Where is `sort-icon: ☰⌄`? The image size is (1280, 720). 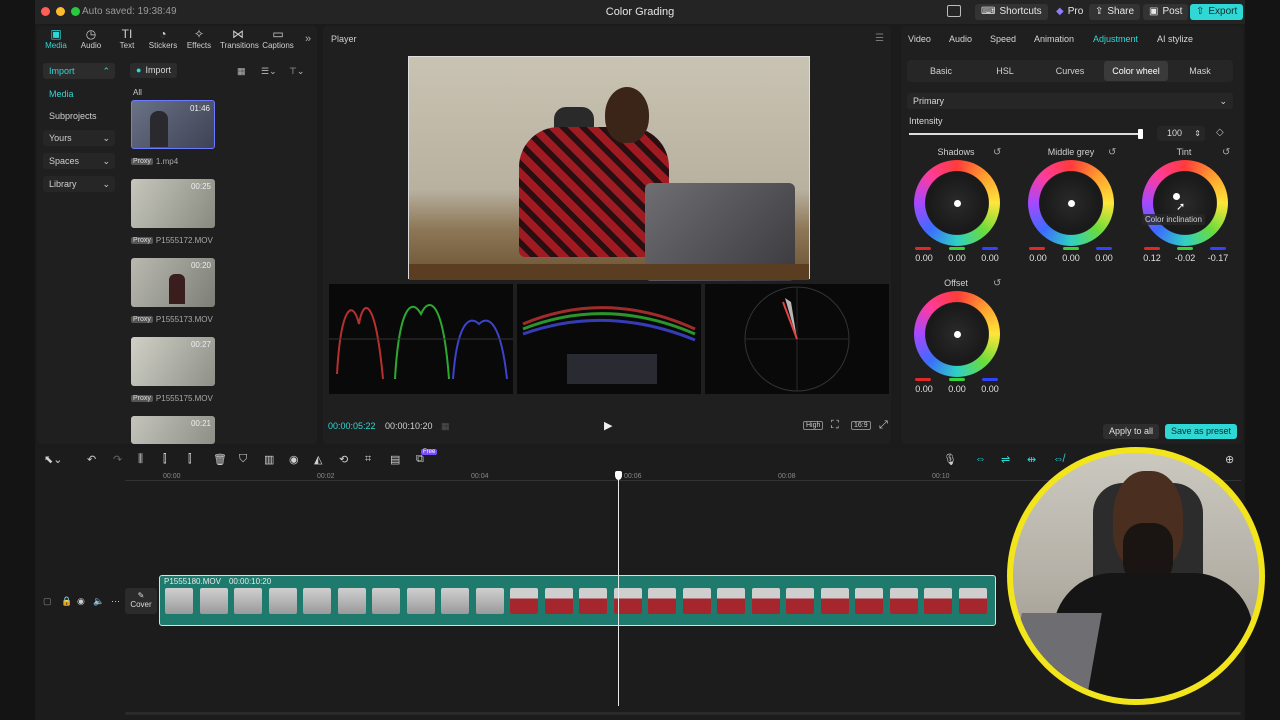 sort-icon: ☰⌄ is located at coordinates (269, 71).